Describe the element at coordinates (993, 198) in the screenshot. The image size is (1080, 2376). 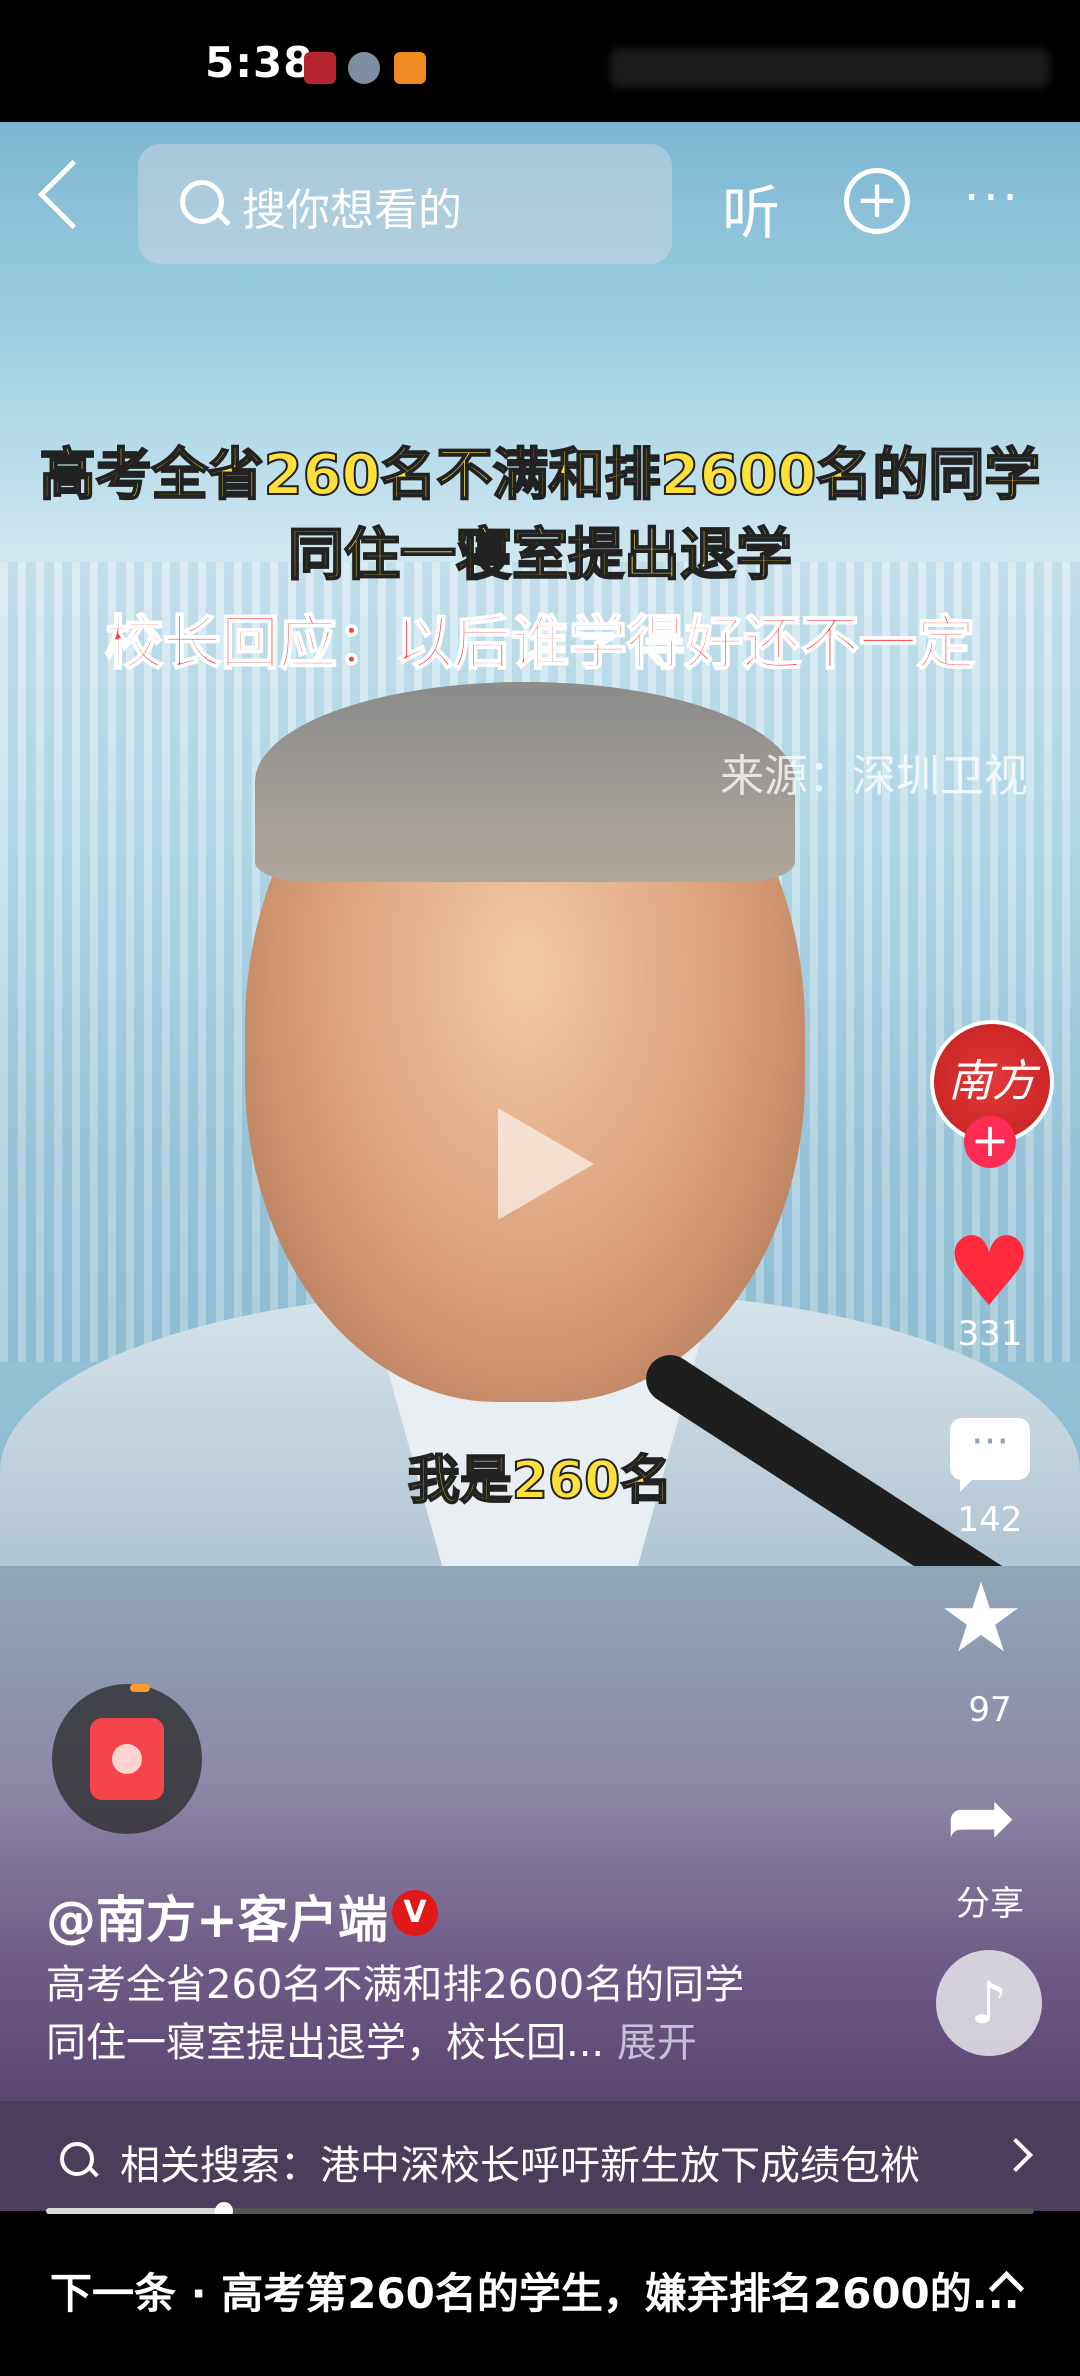
I see `more-icon: ···` at that location.